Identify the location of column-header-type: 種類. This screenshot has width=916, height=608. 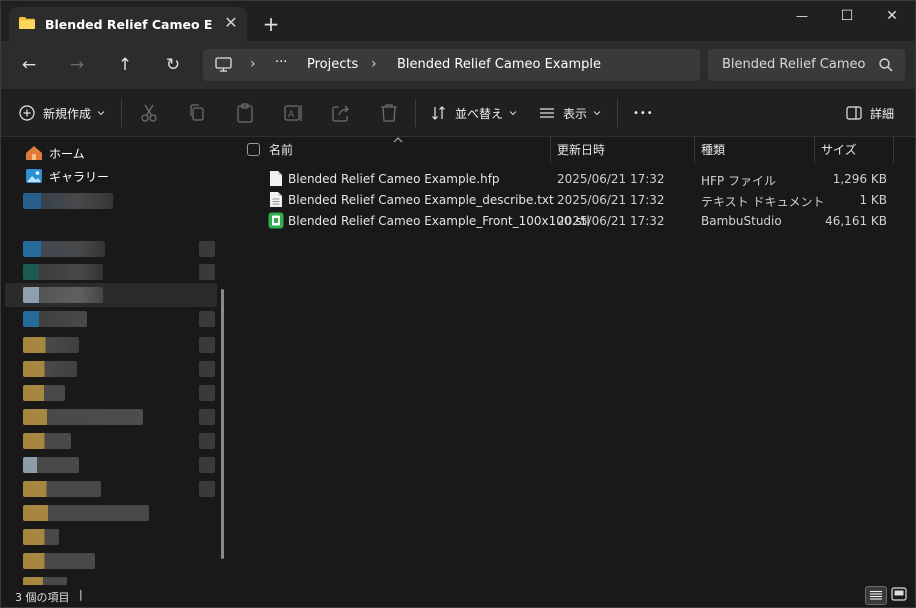
(713, 150).